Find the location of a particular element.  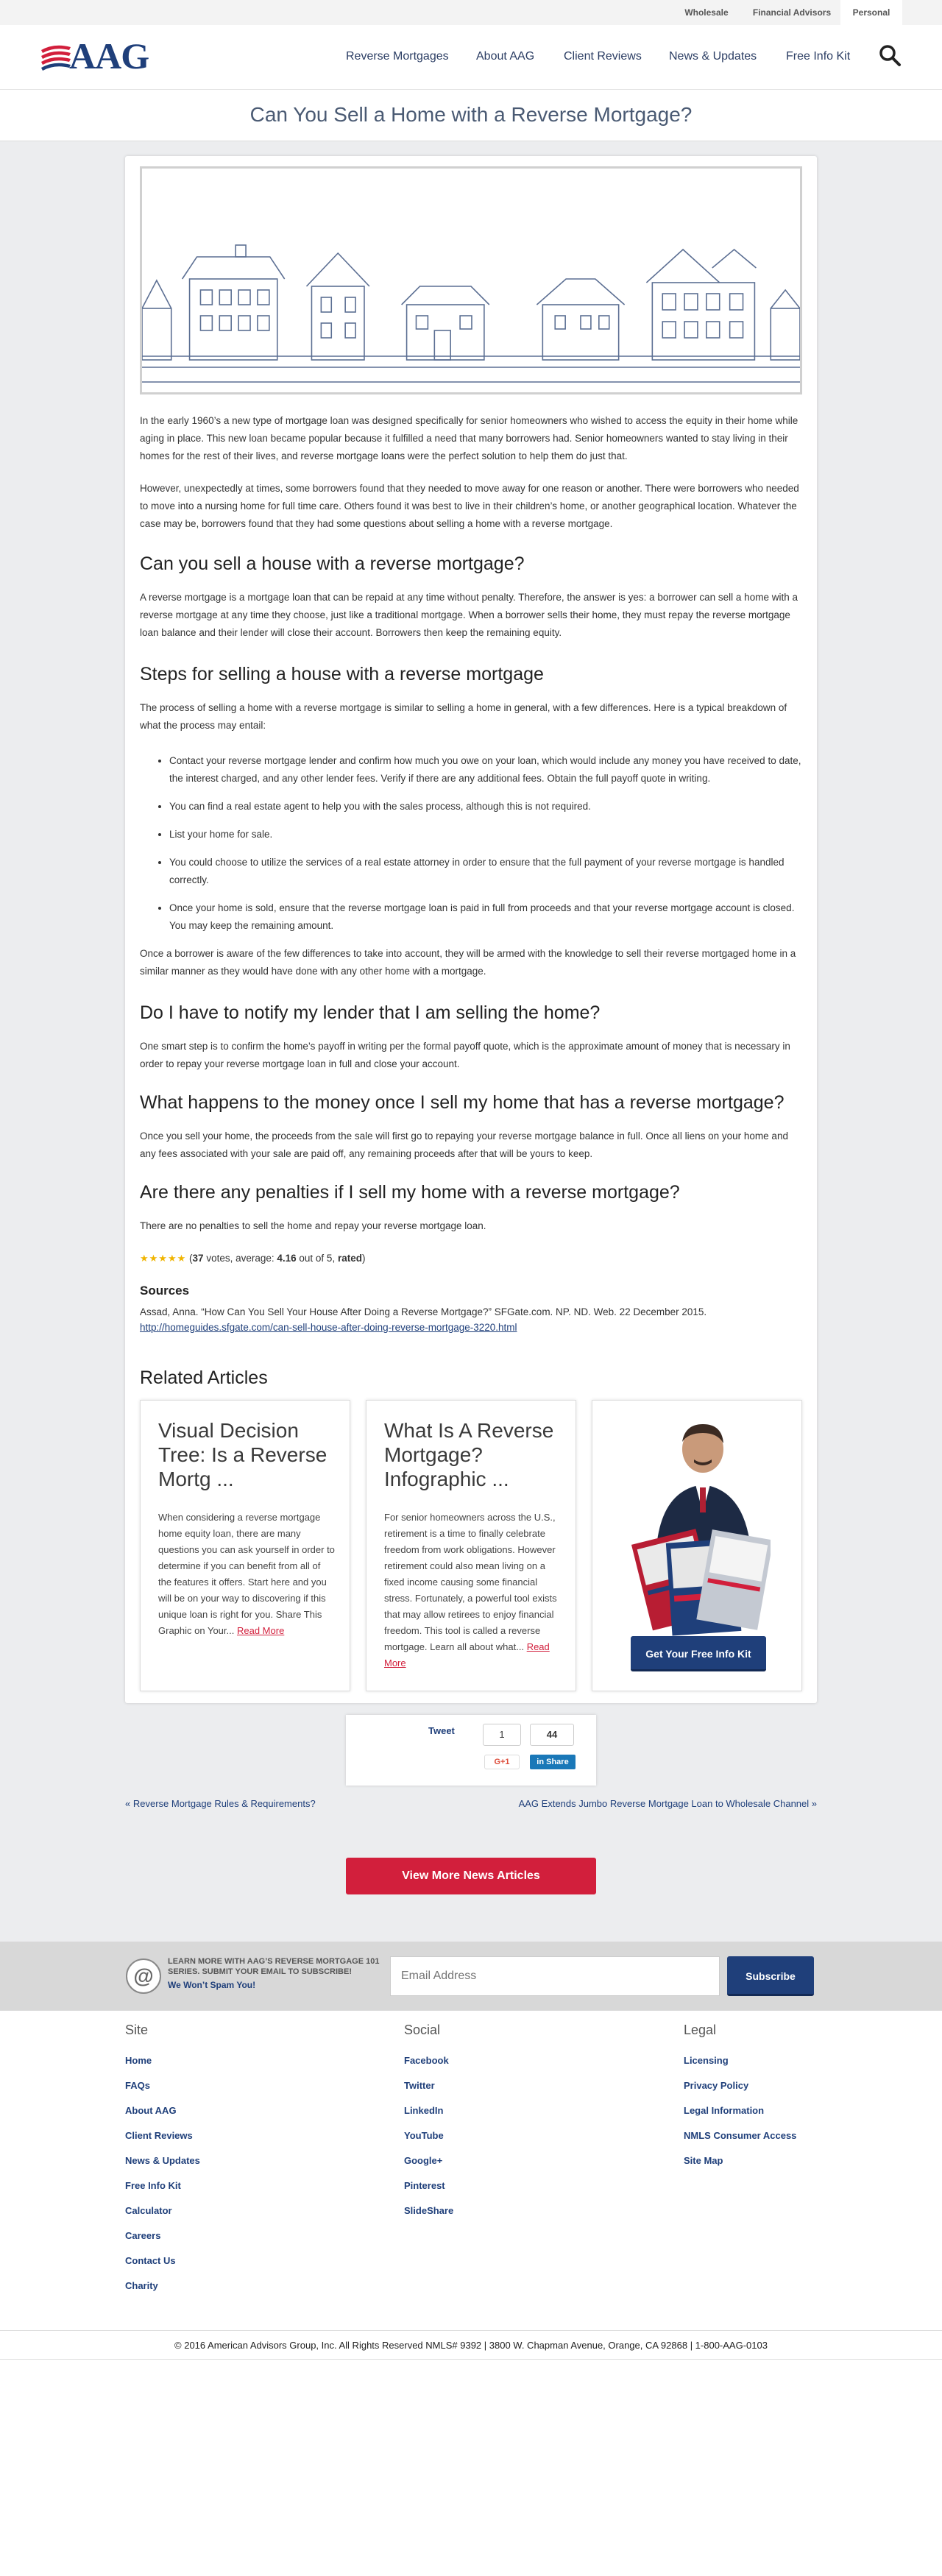

linkedin-share-button: in Share is located at coordinates (553, 1762).